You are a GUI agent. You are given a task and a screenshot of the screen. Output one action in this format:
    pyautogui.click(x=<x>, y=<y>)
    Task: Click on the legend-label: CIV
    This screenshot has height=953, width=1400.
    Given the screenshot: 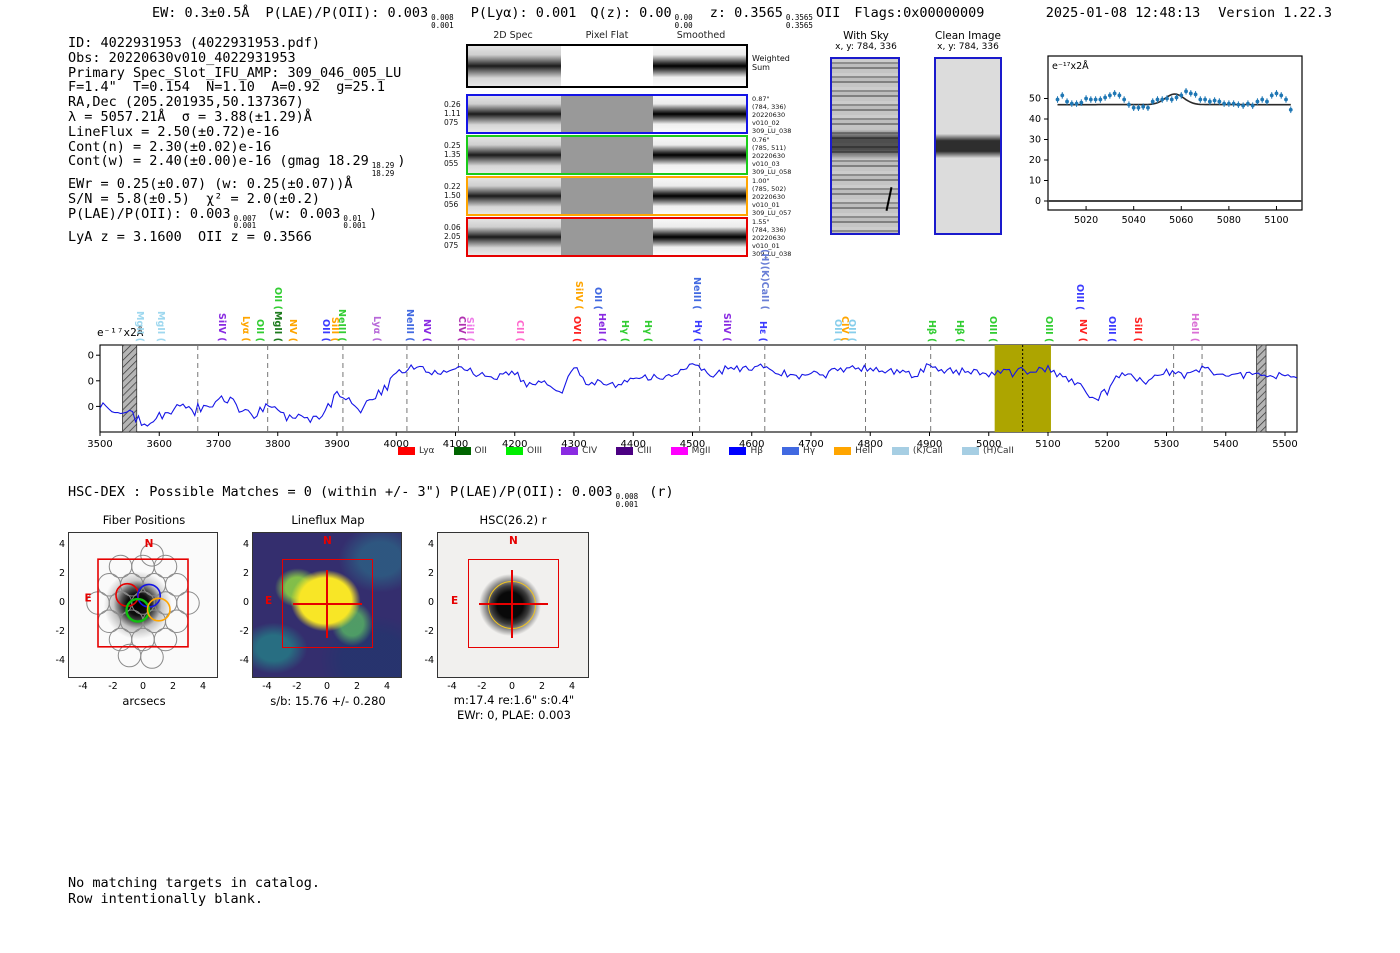 What is the action you would take?
    pyautogui.click(x=590, y=451)
    